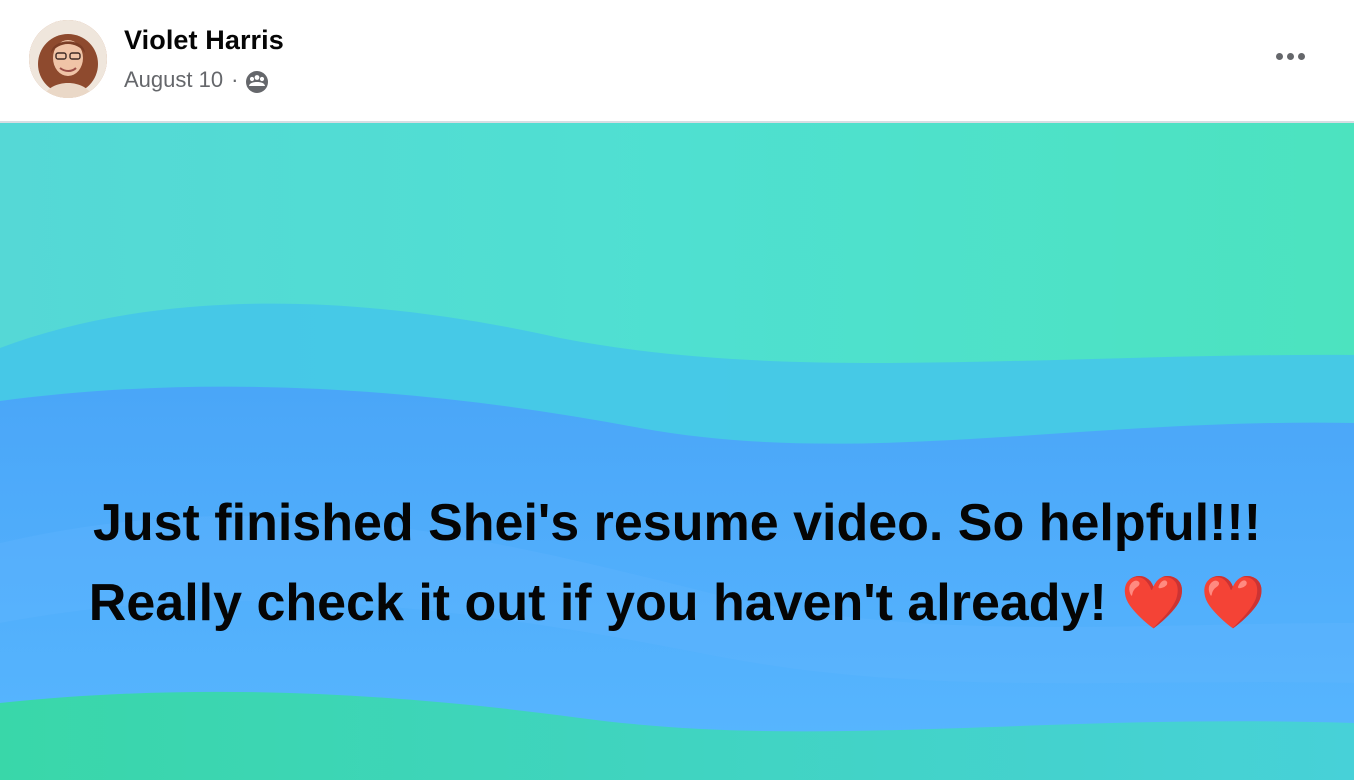 This screenshot has width=1354, height=780. I want to click on post-meta: August 10 ·, so click(197, 80).